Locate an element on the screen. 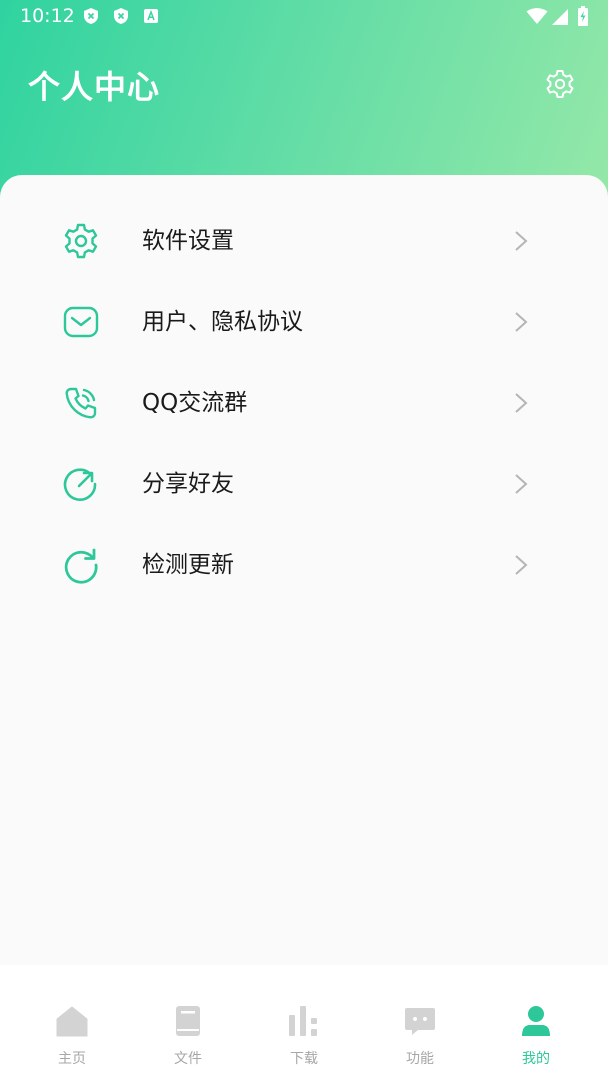  user-icon is located at coordinates (536, 1021).